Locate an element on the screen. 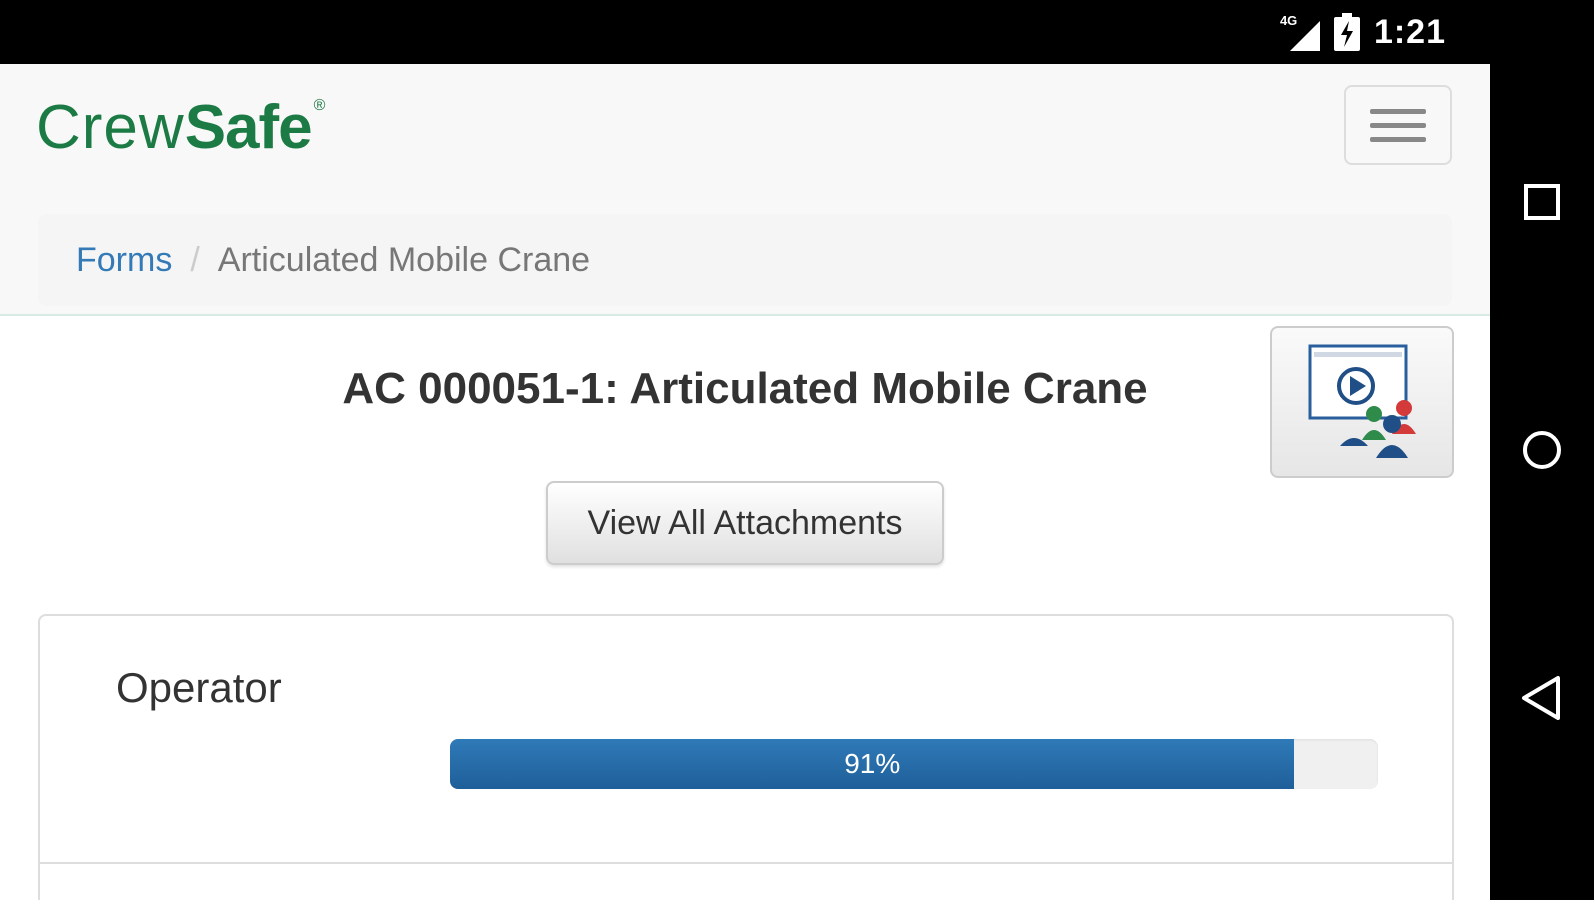 This screenshot has height=900, width=1594. progress-fill: 91% is located at coordinates (872, 764).